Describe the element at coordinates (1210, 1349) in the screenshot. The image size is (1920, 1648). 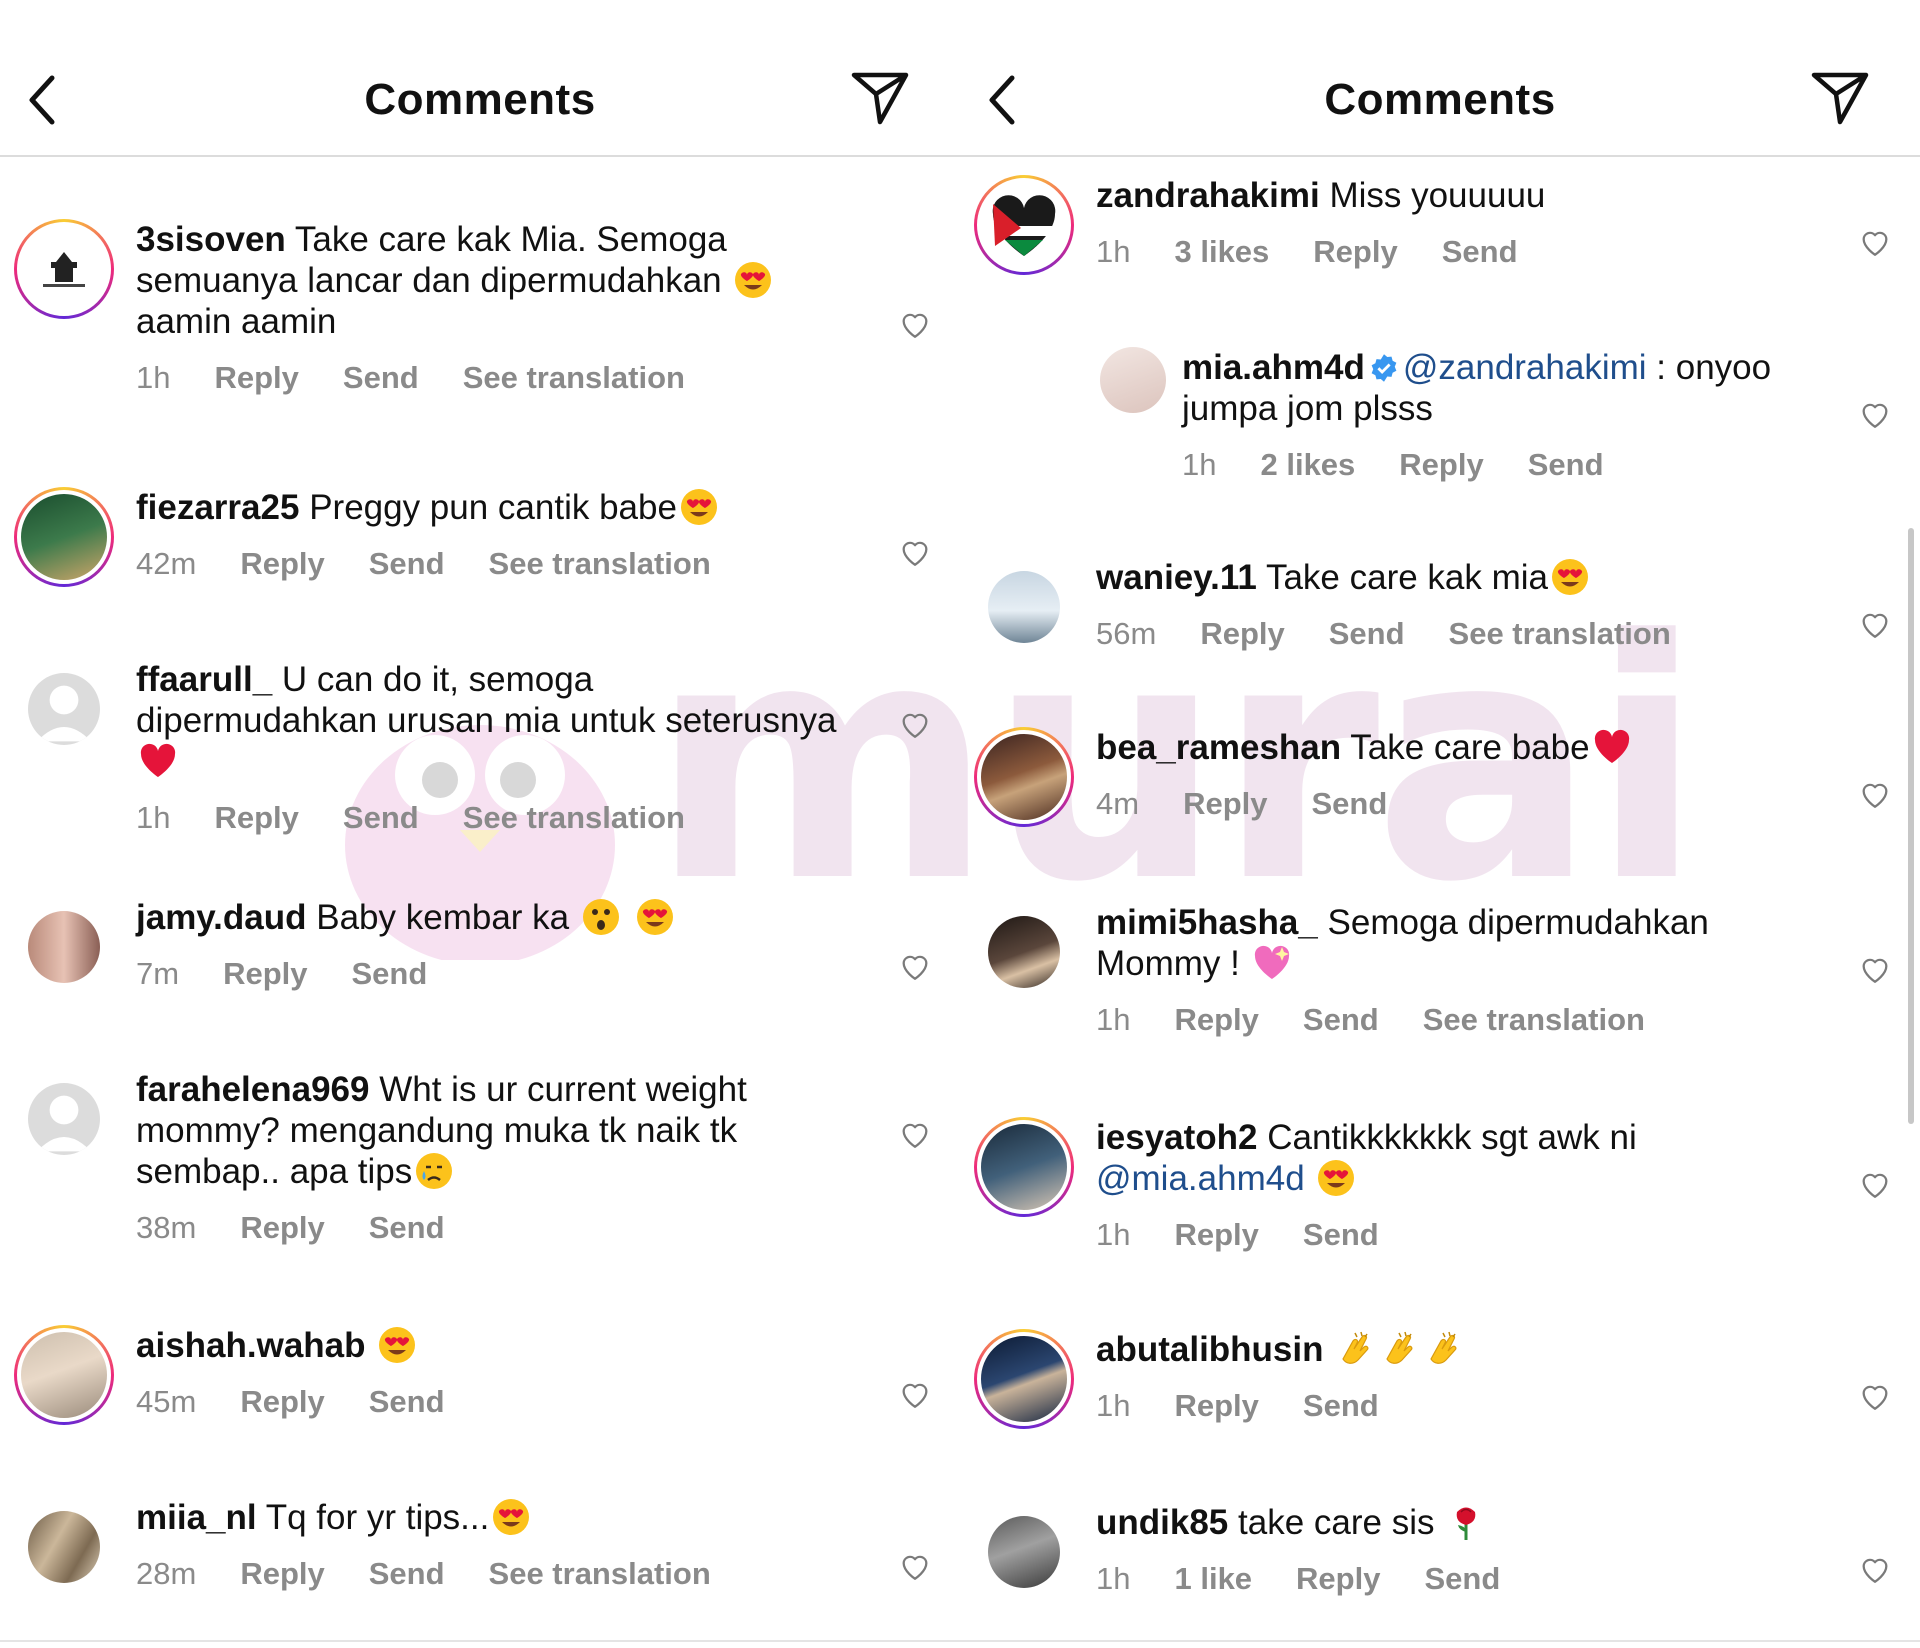
I see `comment-username: abutalibhusin` at that location.